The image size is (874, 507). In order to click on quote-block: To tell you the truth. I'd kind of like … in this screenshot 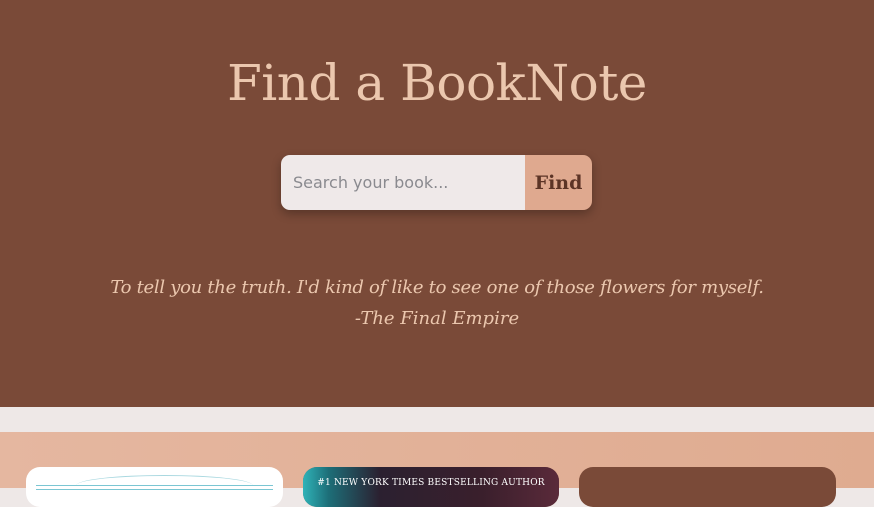, I will do `click(437, 303)`.